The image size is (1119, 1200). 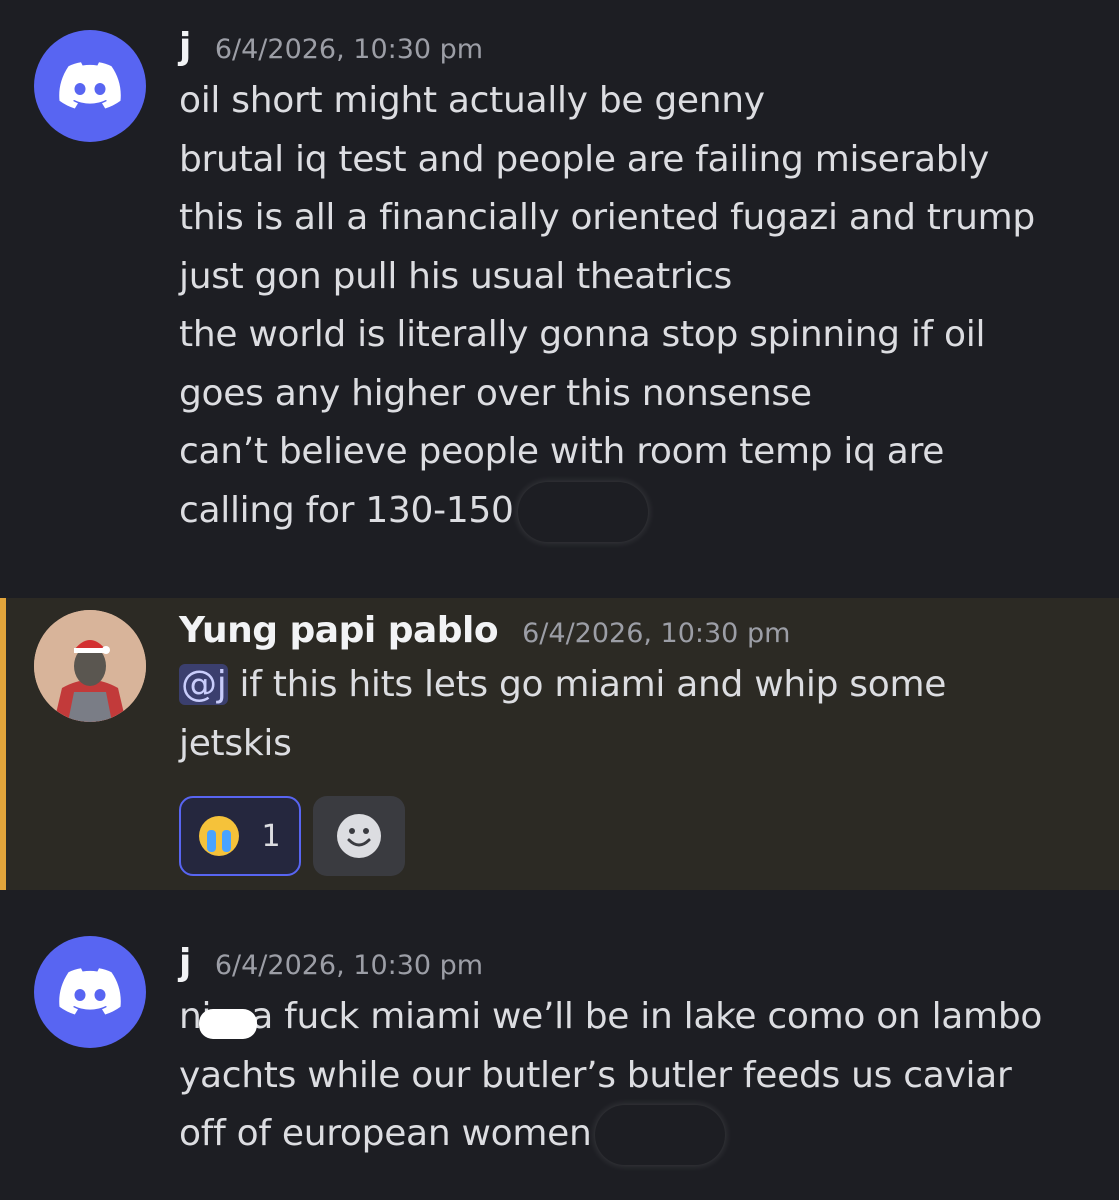 What do you see at coordinates (228, 1024) in the screenshot?
I see `redaction-mark` at bounding box center [228, 1024].